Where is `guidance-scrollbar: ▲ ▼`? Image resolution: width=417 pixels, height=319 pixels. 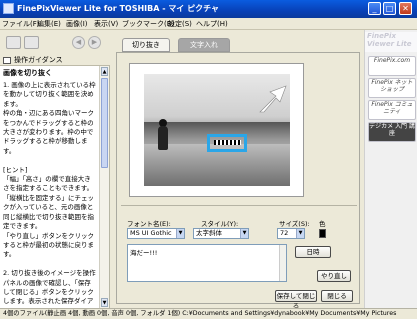
guidance-scrollbar: ▲ ▼ is located at coordinates (104, 187).